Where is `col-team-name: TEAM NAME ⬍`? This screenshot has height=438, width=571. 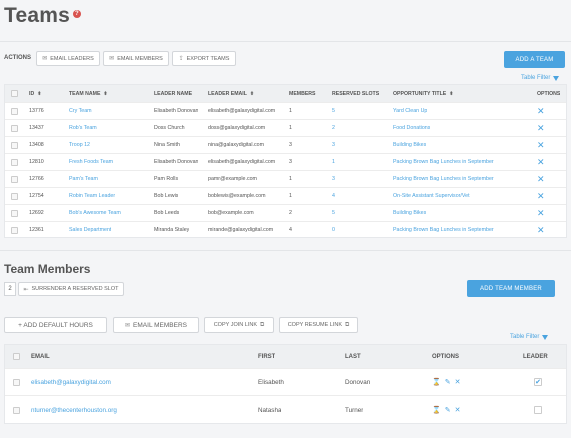 col-team-name: TEAM NAME ⬍ is located at coordinates (88, 93).